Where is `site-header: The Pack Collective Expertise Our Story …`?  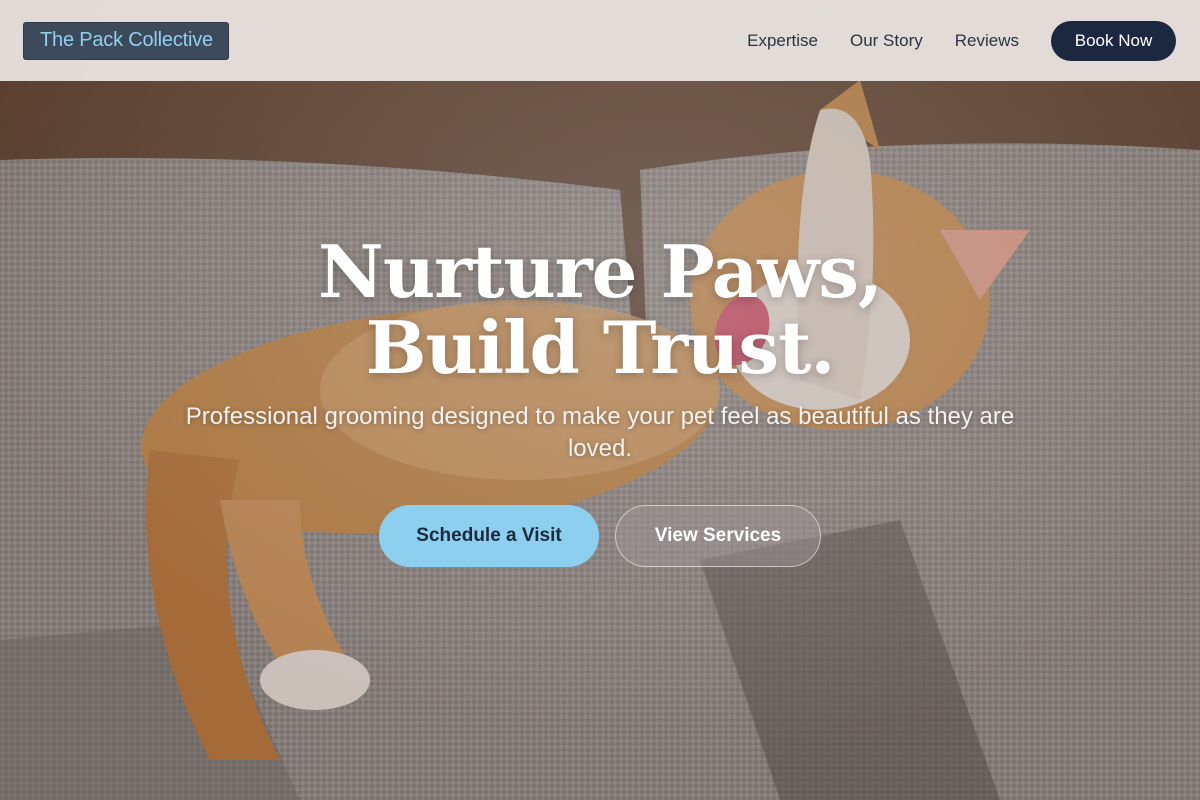
site-header: The Pack Collective Expertise Our Story … is located at coordinates (600, 40).